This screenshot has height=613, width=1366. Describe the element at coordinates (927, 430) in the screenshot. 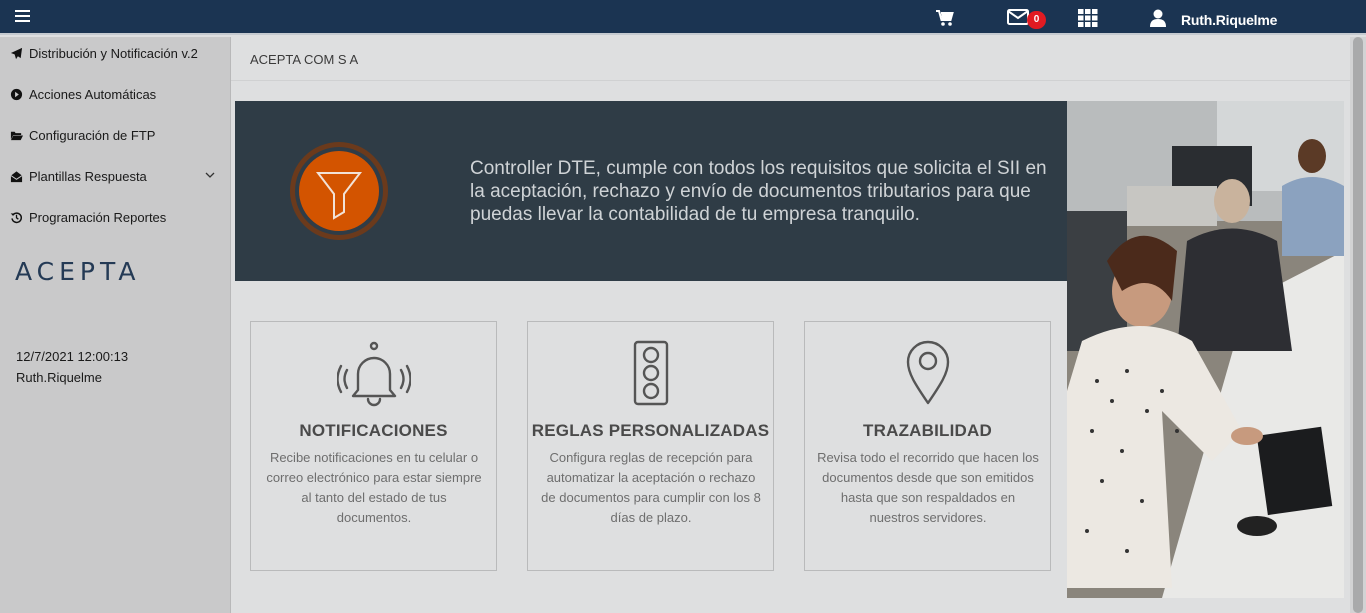

I see `card-title: TRAZABILIDAD` at that location.